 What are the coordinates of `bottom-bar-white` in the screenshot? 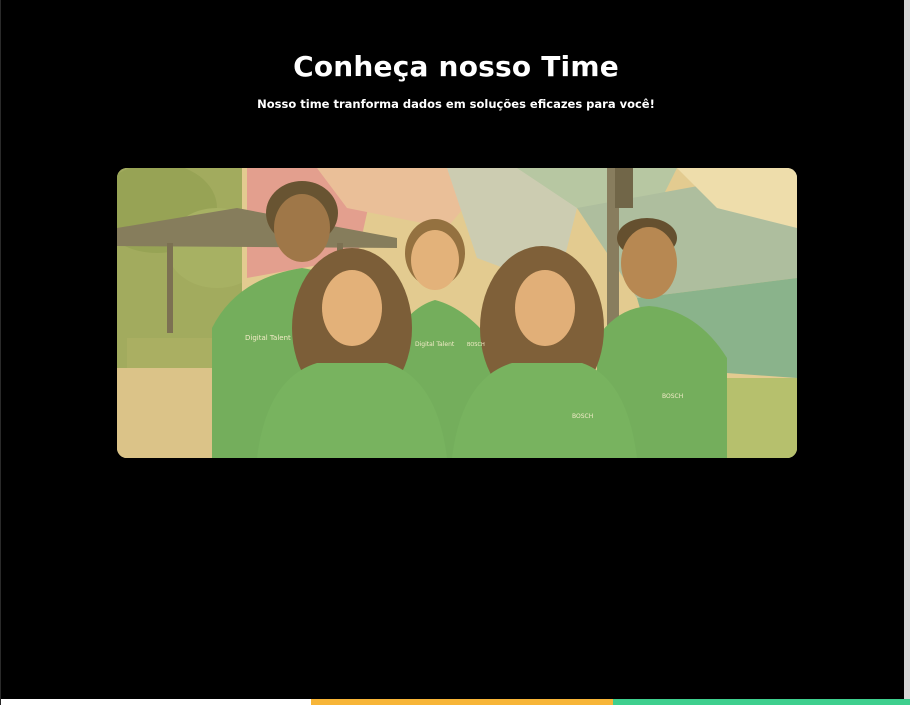 It's located at (156, 702).